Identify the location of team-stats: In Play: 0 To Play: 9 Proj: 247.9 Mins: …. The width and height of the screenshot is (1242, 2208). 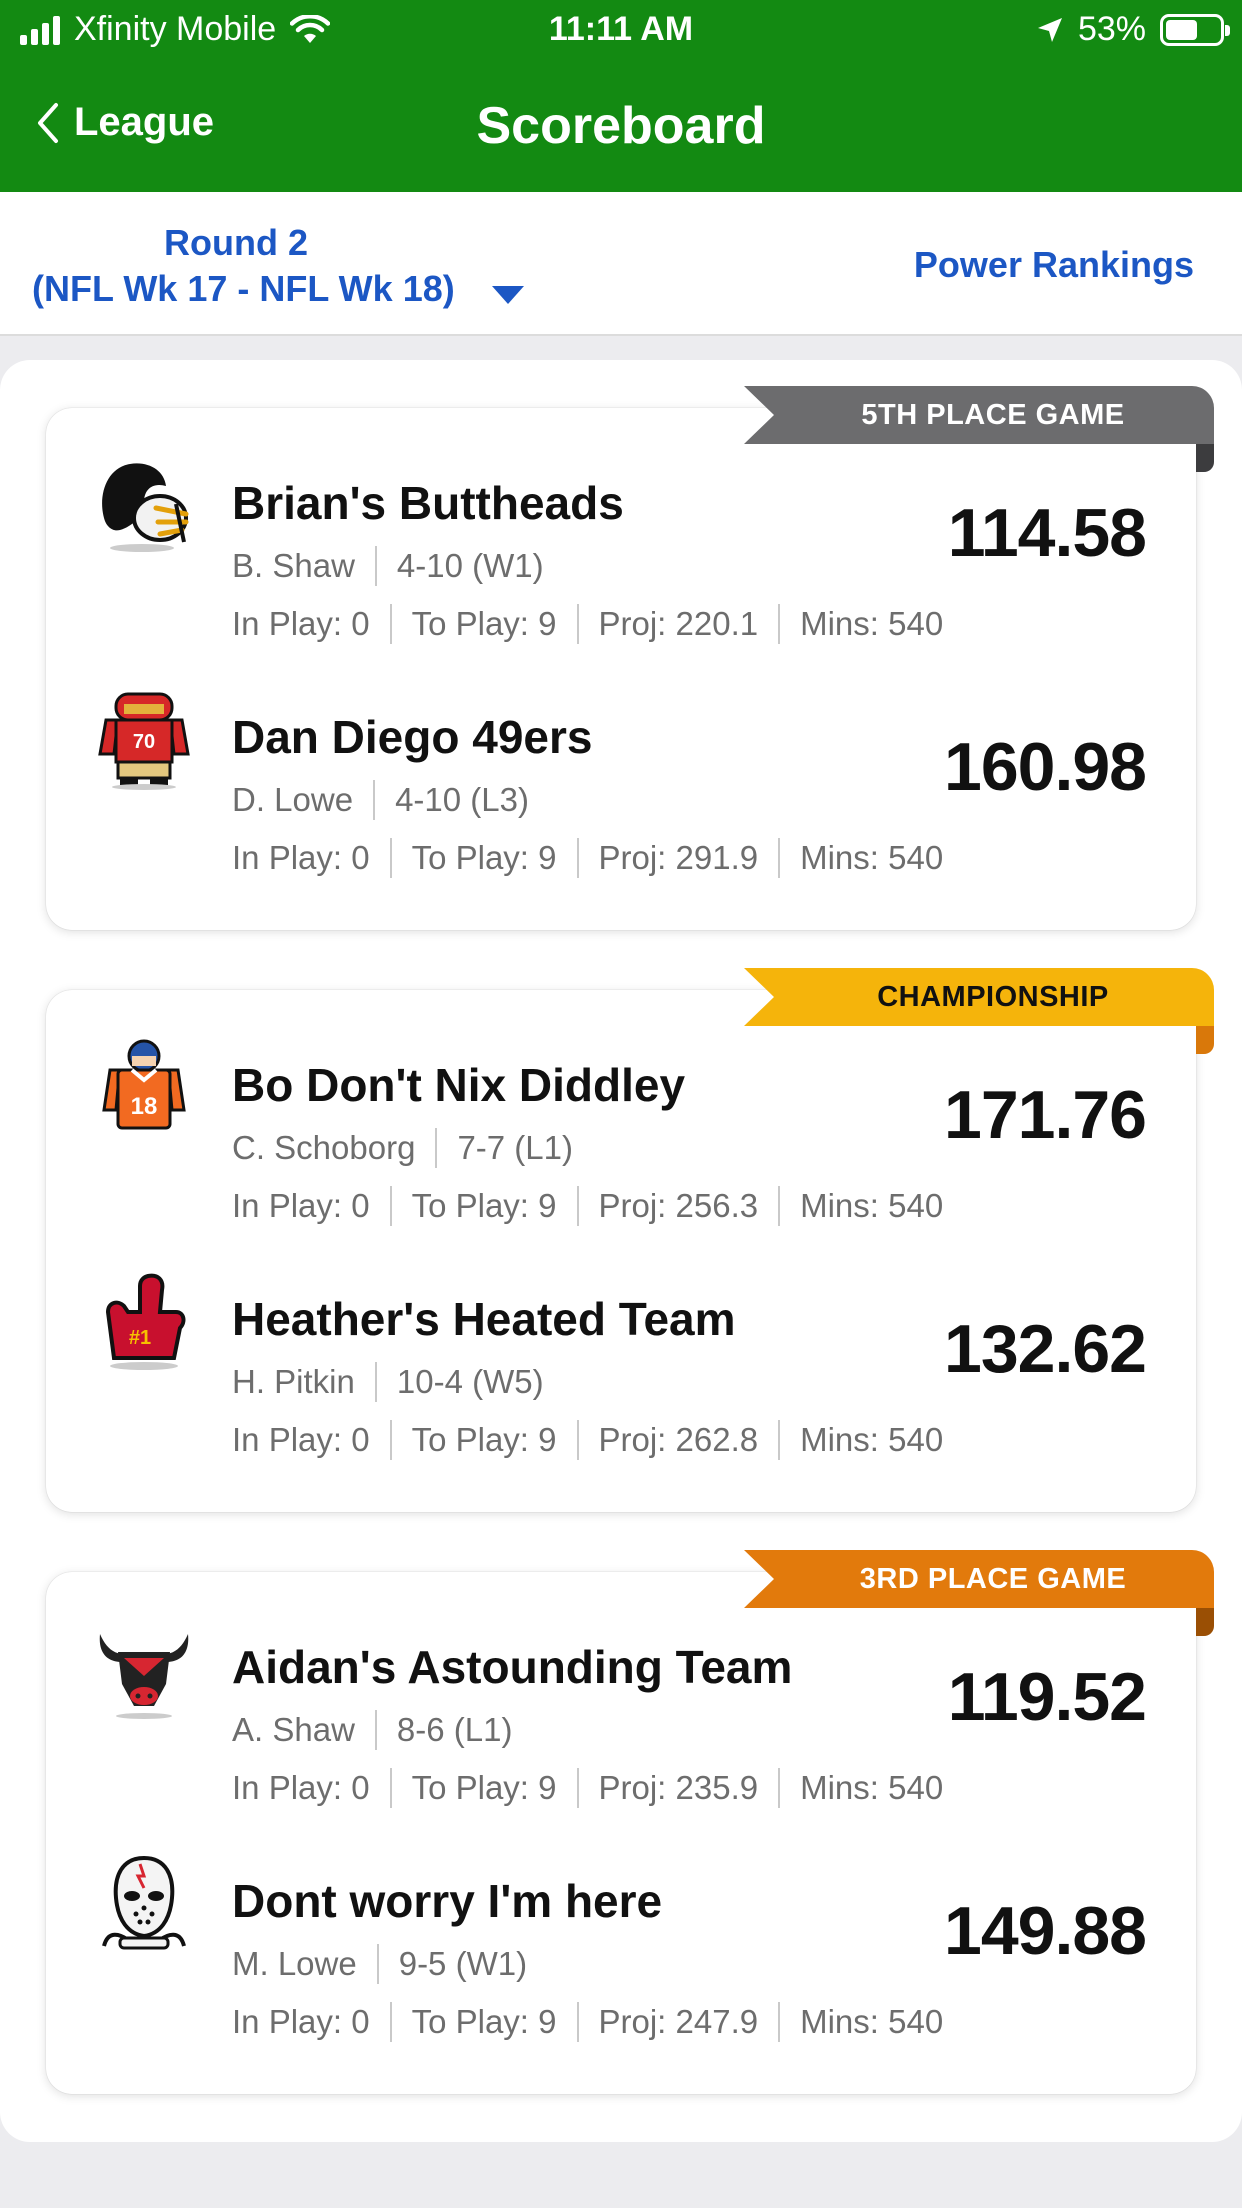
(587, 2022).